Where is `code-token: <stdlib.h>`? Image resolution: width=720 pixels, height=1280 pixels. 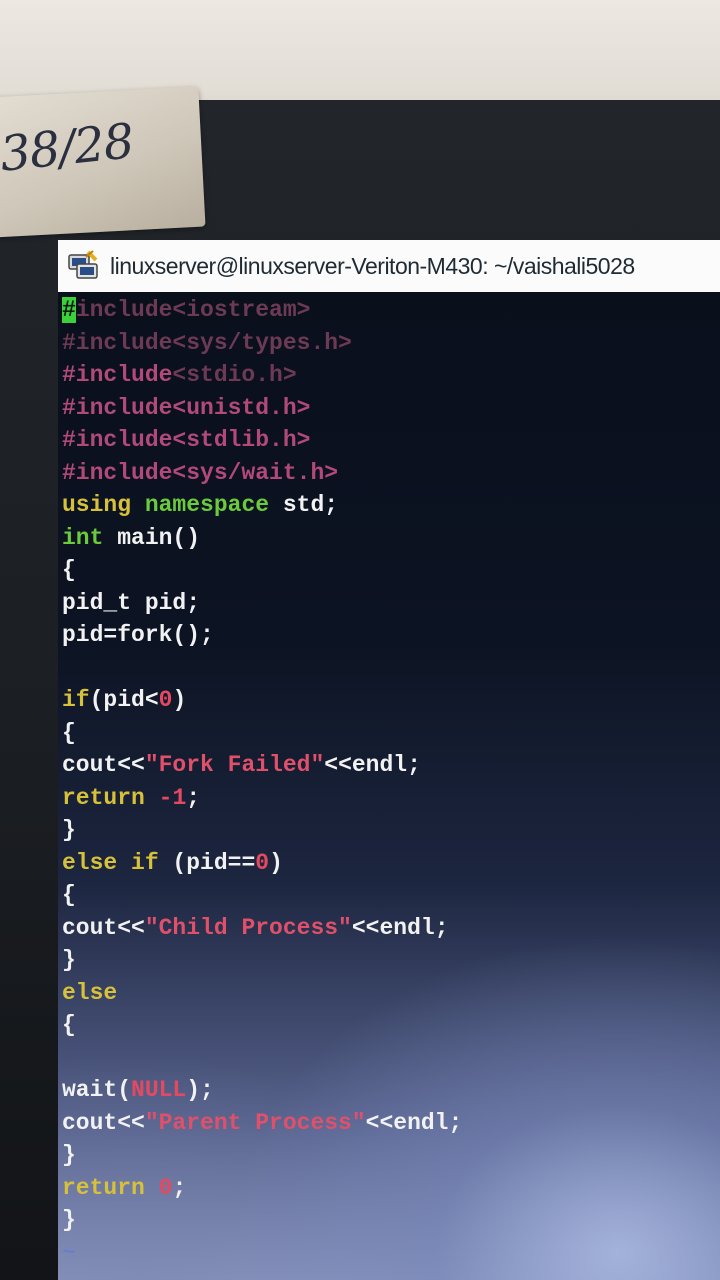
code-token: <stdlib.h> is located at coordinates (241, 440).